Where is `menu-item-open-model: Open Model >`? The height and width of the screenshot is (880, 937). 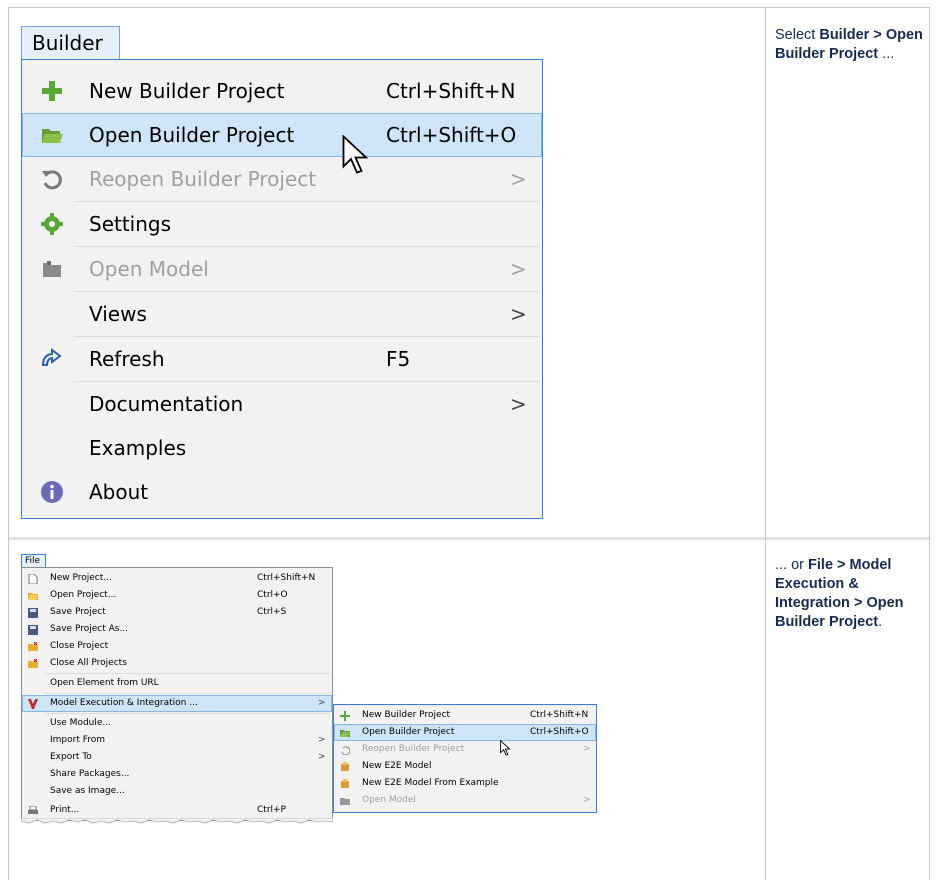
menu-item-open-model: Open Model > is located at coordinates (282, 269).